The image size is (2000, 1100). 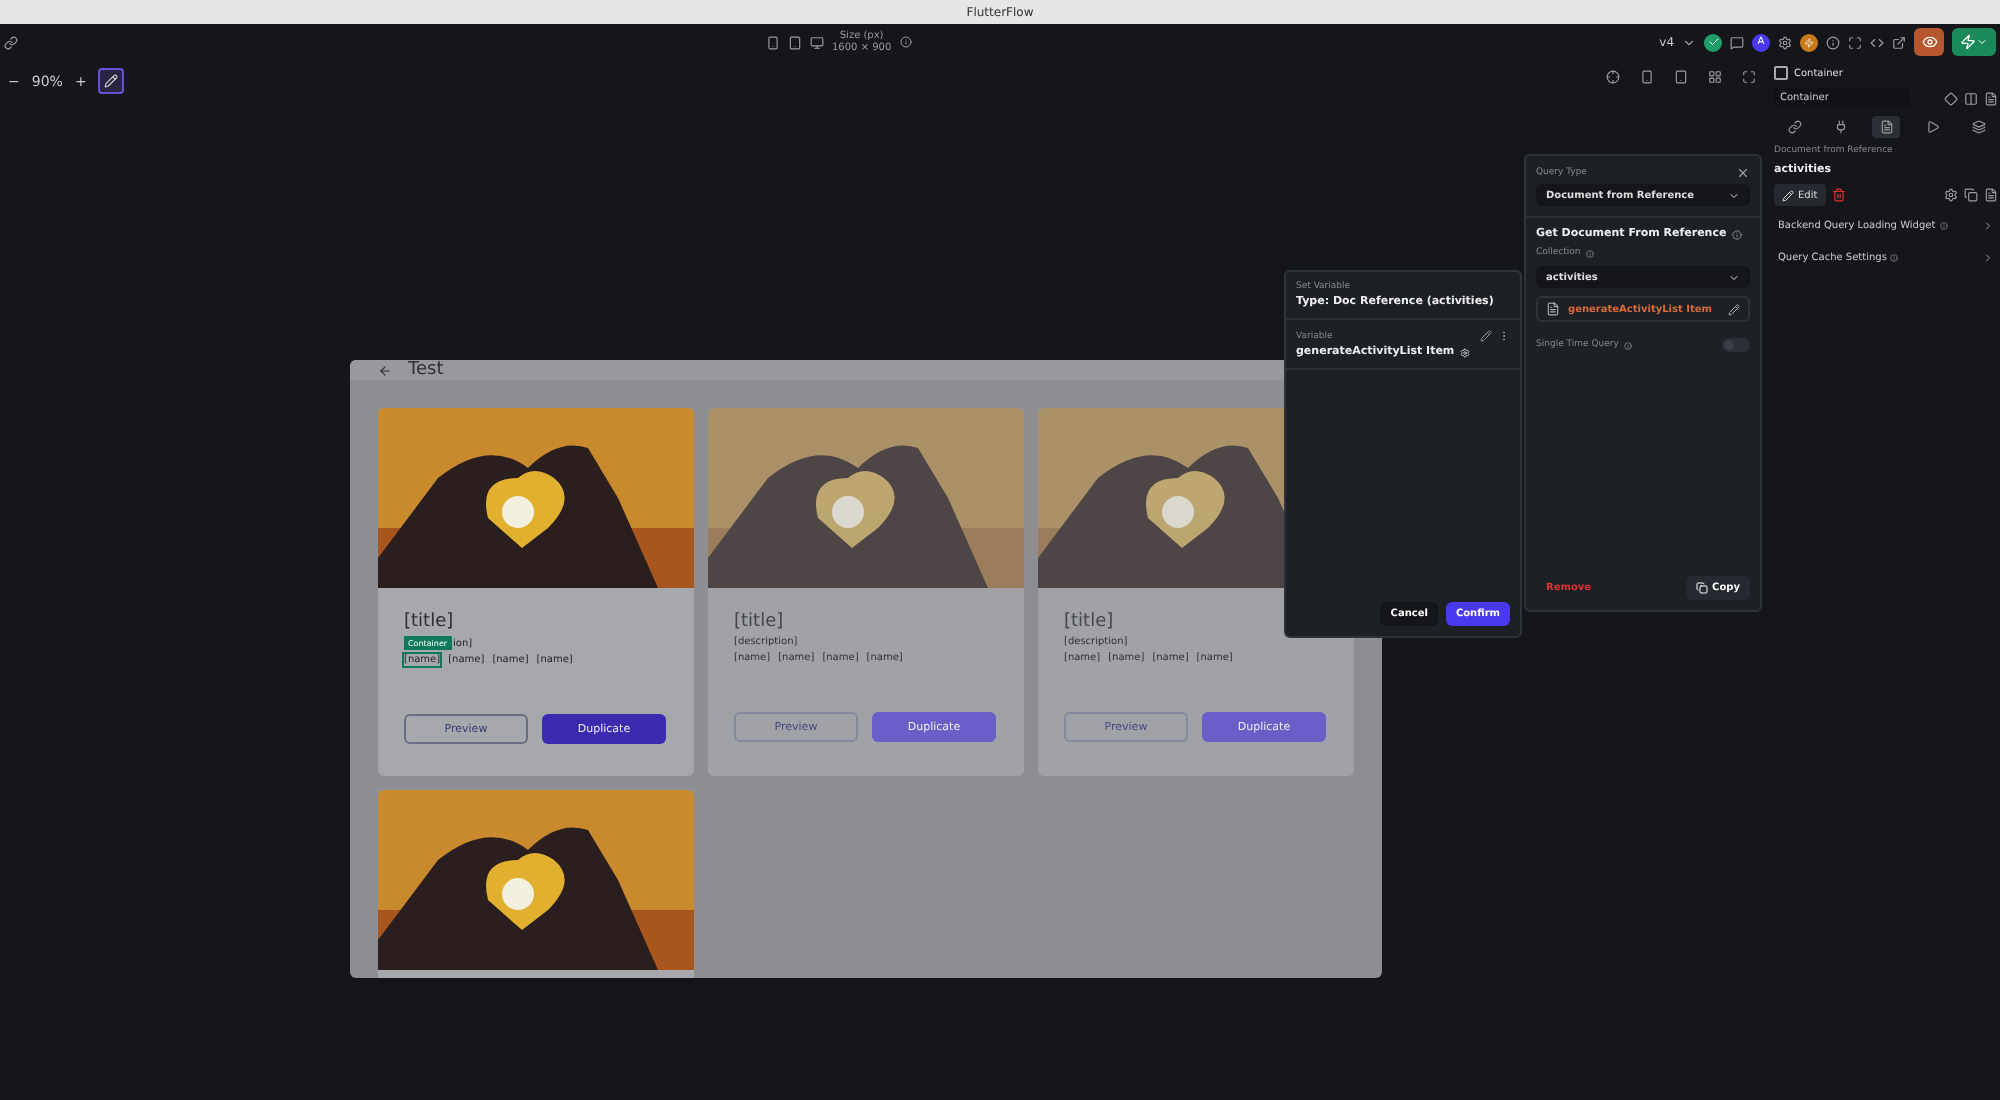 I want to click on checkbox, so click(x=1781, y=73).